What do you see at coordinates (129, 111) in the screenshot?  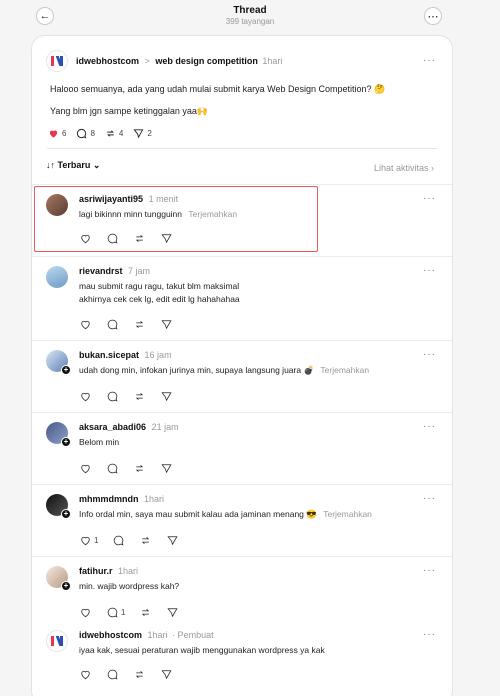 I see `post-text-line-2: Yang blm jgn sampe ketinggalan yaa🙌` at bounding box center [129, 111].